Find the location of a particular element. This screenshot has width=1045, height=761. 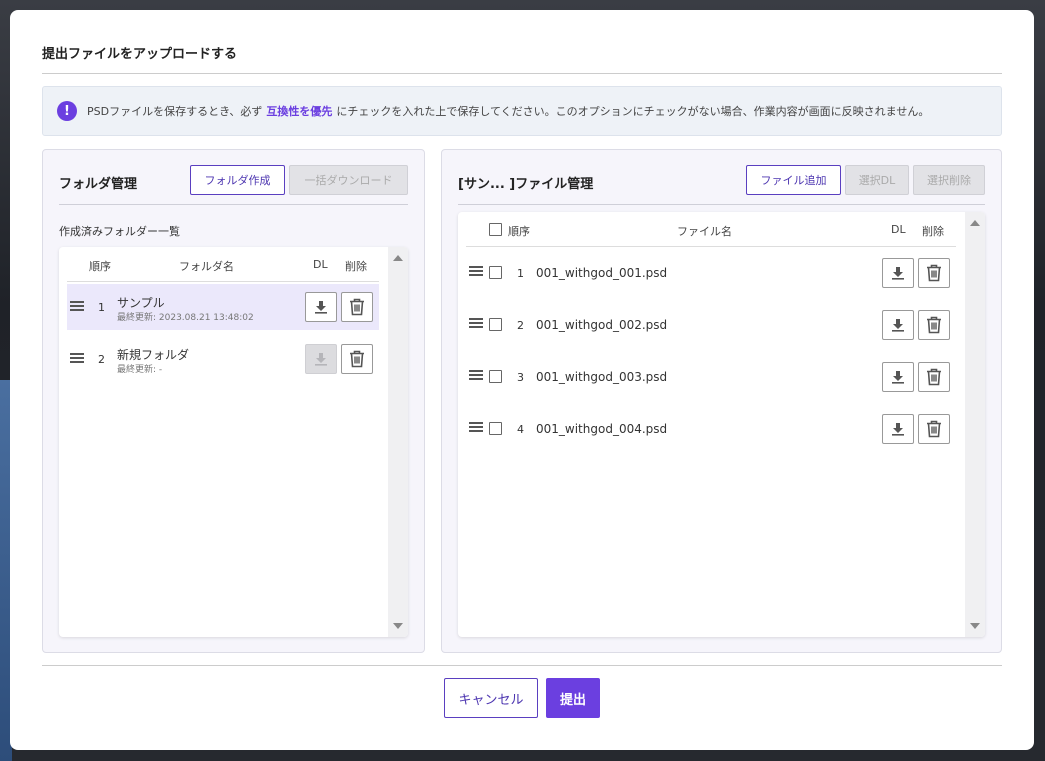

file-name: 001_withgod_002.psd is located at coordinates (602, 325).